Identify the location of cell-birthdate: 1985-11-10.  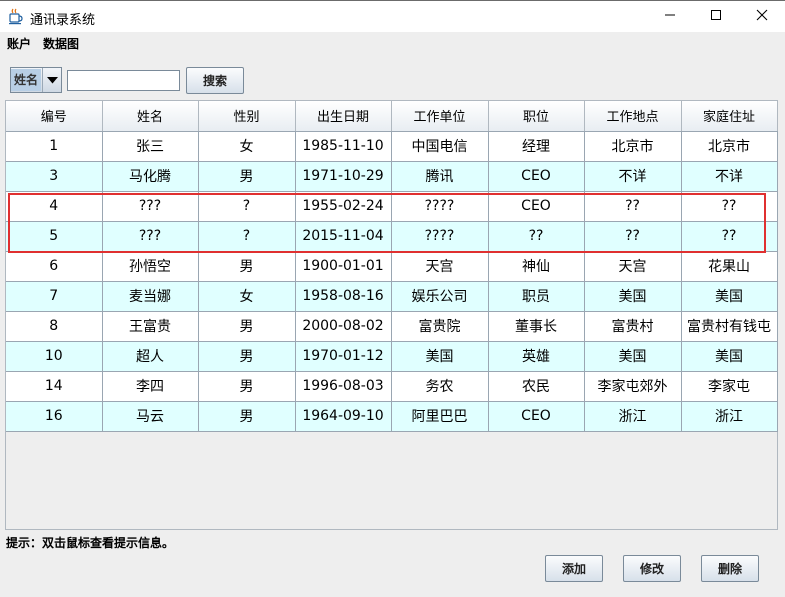
(343, 146).